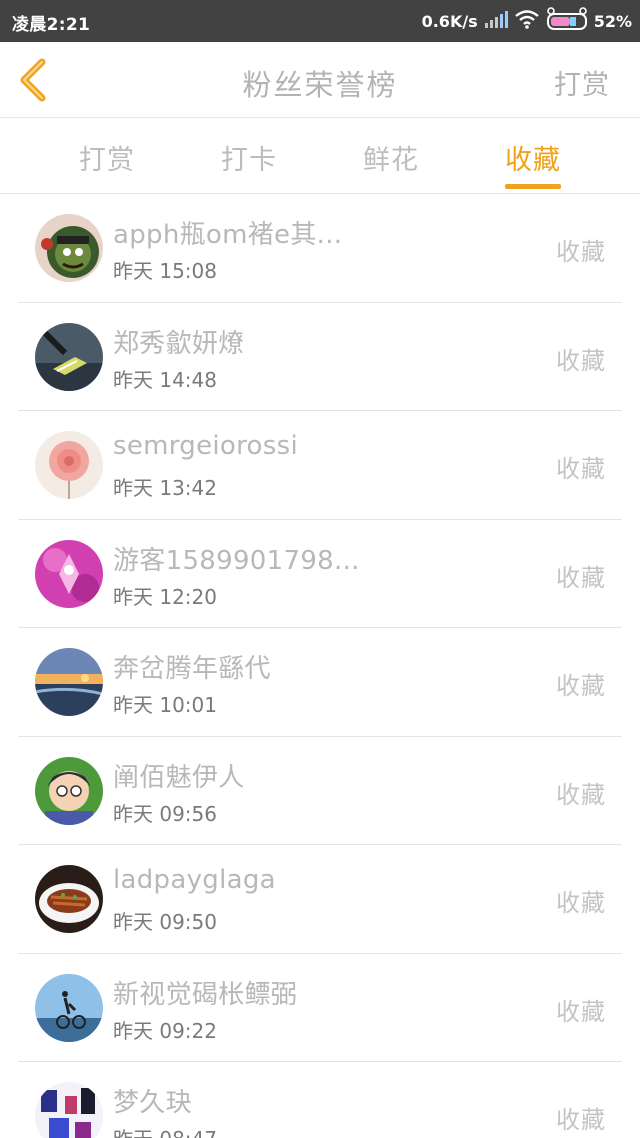 This screenshot has width=640, height=1138. I want to click on timestamp: 昨天 15:08, so click(165, 271).